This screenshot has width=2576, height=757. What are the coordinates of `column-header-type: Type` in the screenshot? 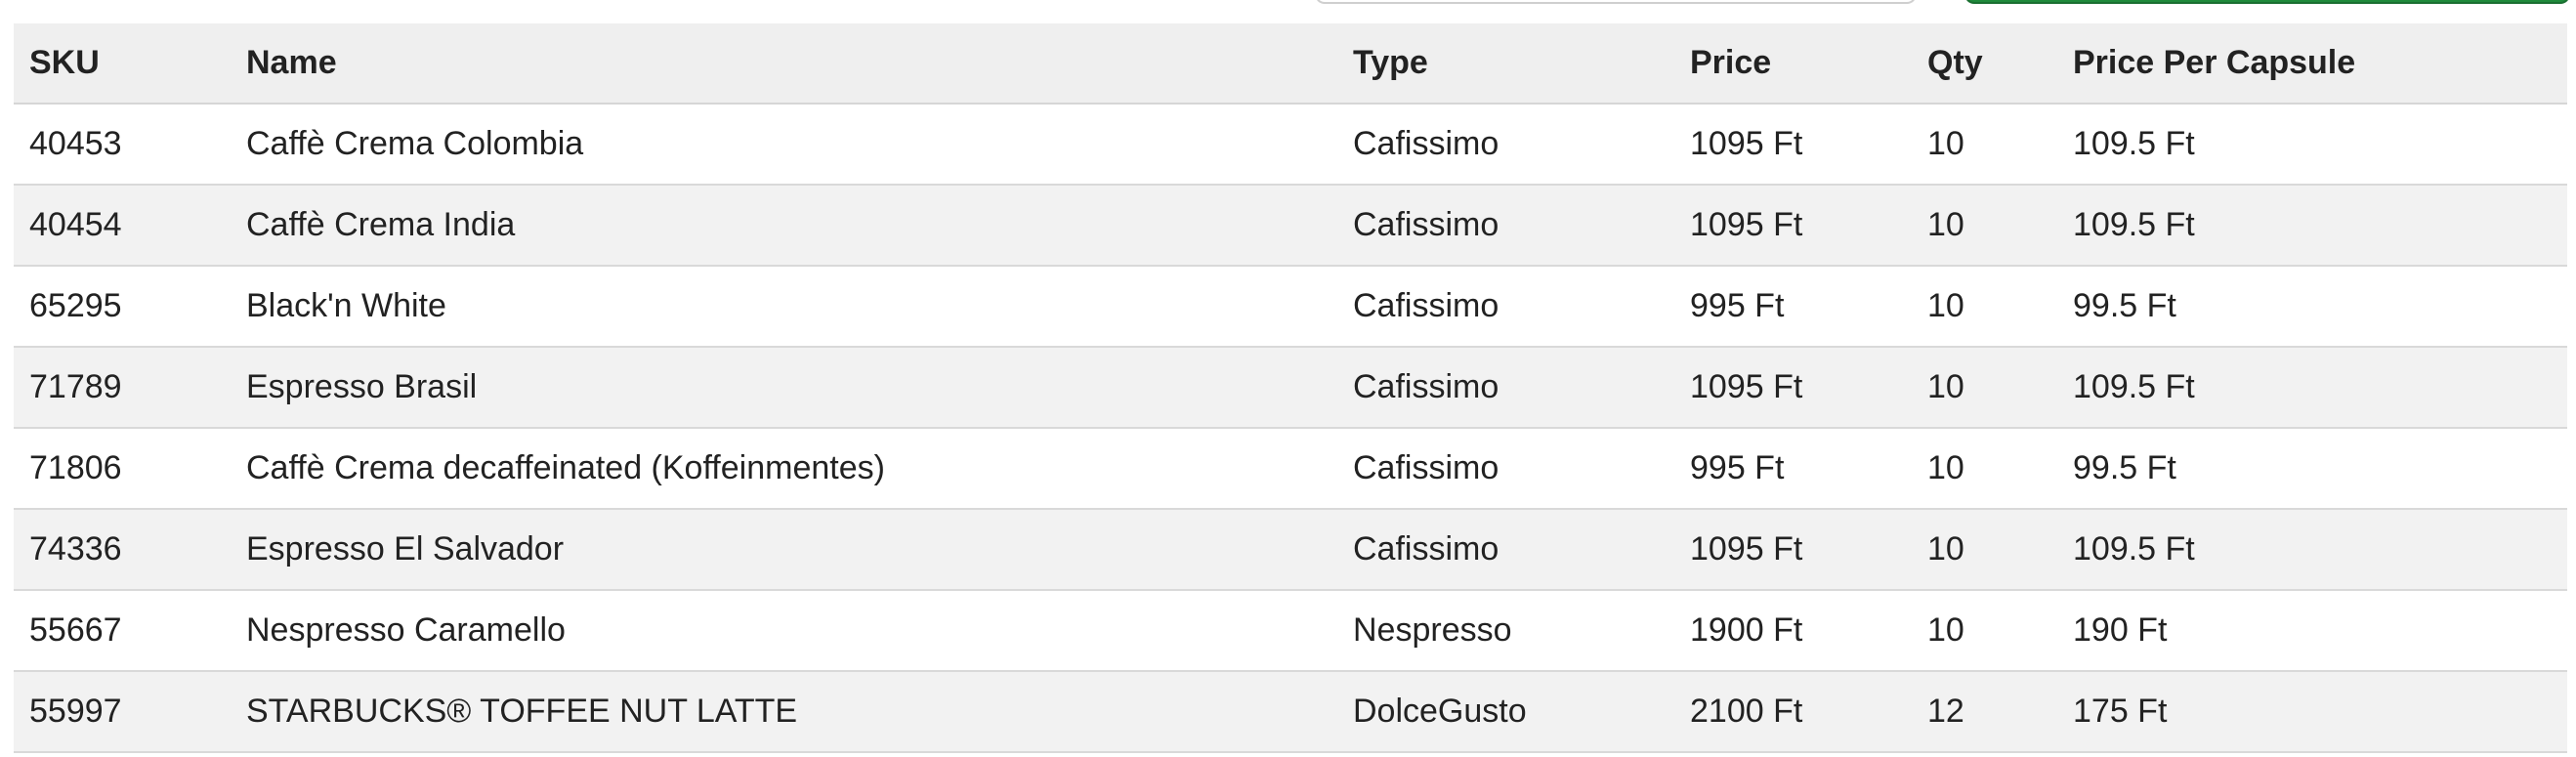 It's located at (1505, 63).